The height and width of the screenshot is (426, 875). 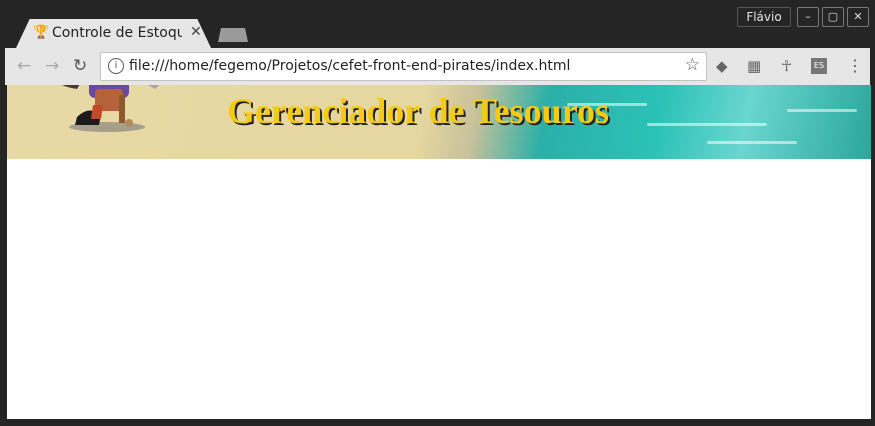 I want to click on maximize-button: ▢, so click(x=833, y=17).